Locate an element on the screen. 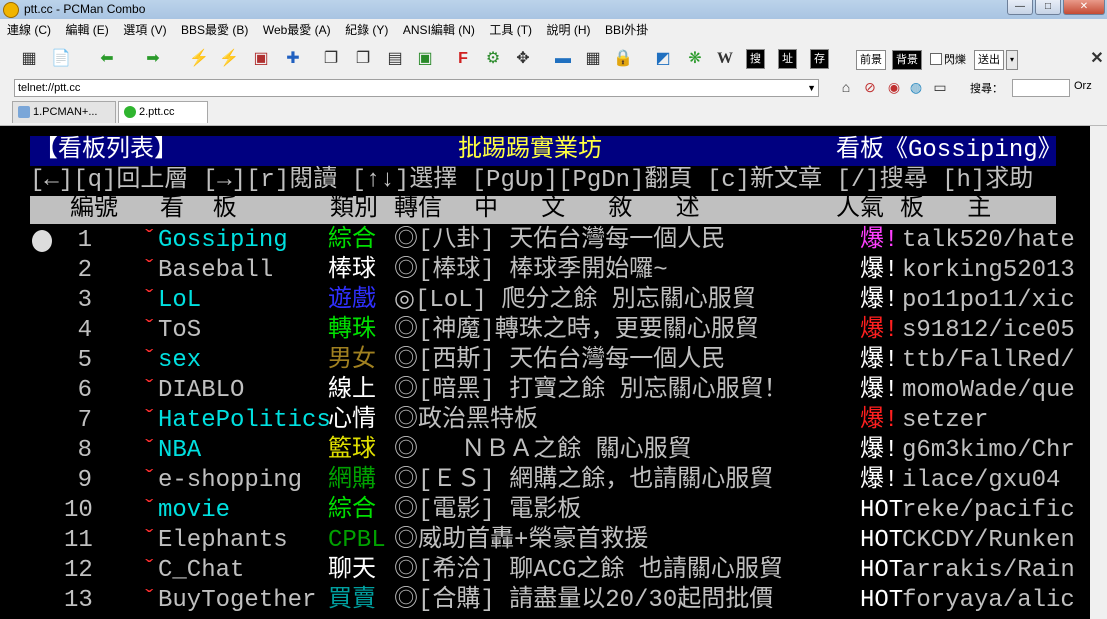 The image size is (1107, 619). address-bar: telnet://ptt.cc ▼ ⌂ ⊘ ◉ ◍ ▭ 搜尋： Orz is located at coordinates (553, 88).